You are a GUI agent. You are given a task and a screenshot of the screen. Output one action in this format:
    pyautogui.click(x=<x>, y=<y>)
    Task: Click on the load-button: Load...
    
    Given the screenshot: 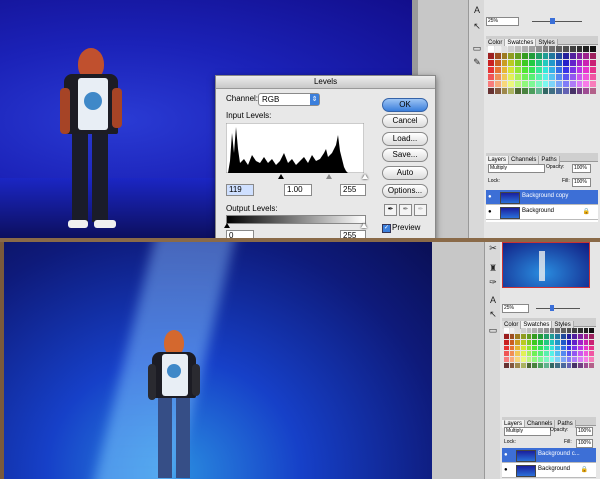 What is the action you would take?
    pyautogui.click(x=405, y=139)
    